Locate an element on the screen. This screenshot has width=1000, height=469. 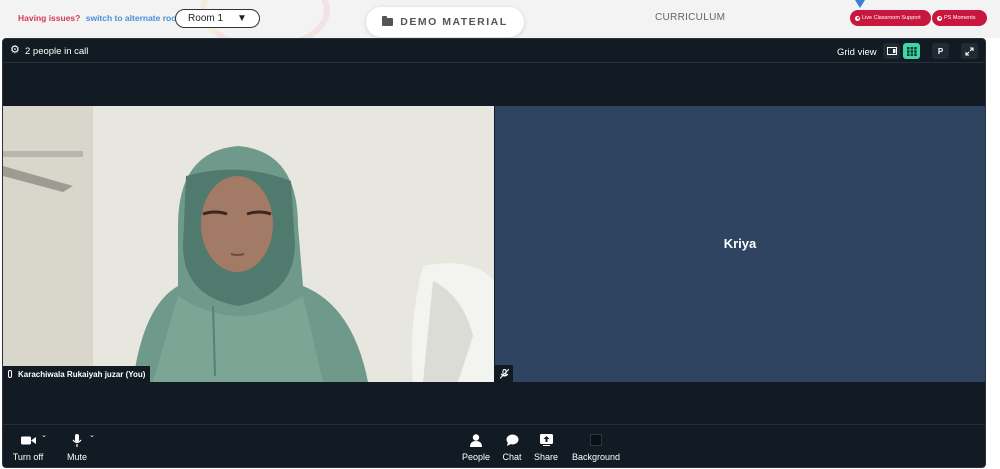
live-support-label: Live Classroom Support is located at coordinates (891, 18).